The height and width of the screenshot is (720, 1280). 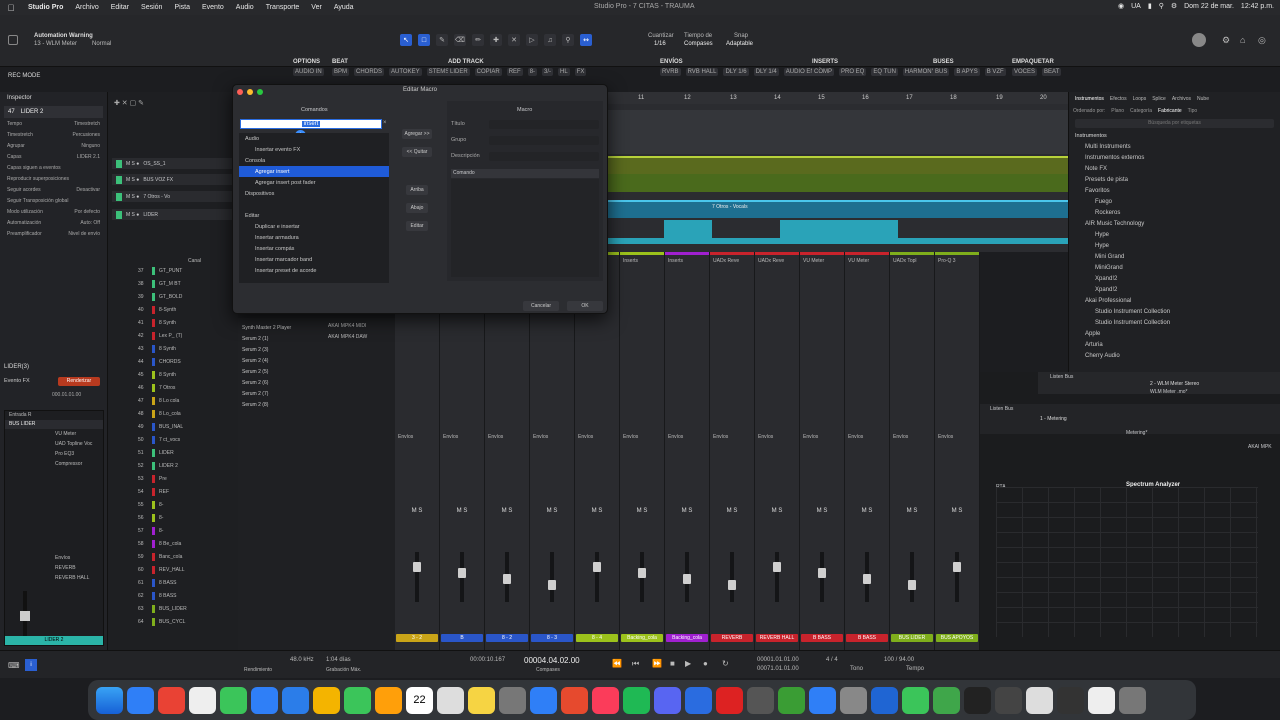 I want to click on loop-icon: ↻, so click(x=725, y=663).